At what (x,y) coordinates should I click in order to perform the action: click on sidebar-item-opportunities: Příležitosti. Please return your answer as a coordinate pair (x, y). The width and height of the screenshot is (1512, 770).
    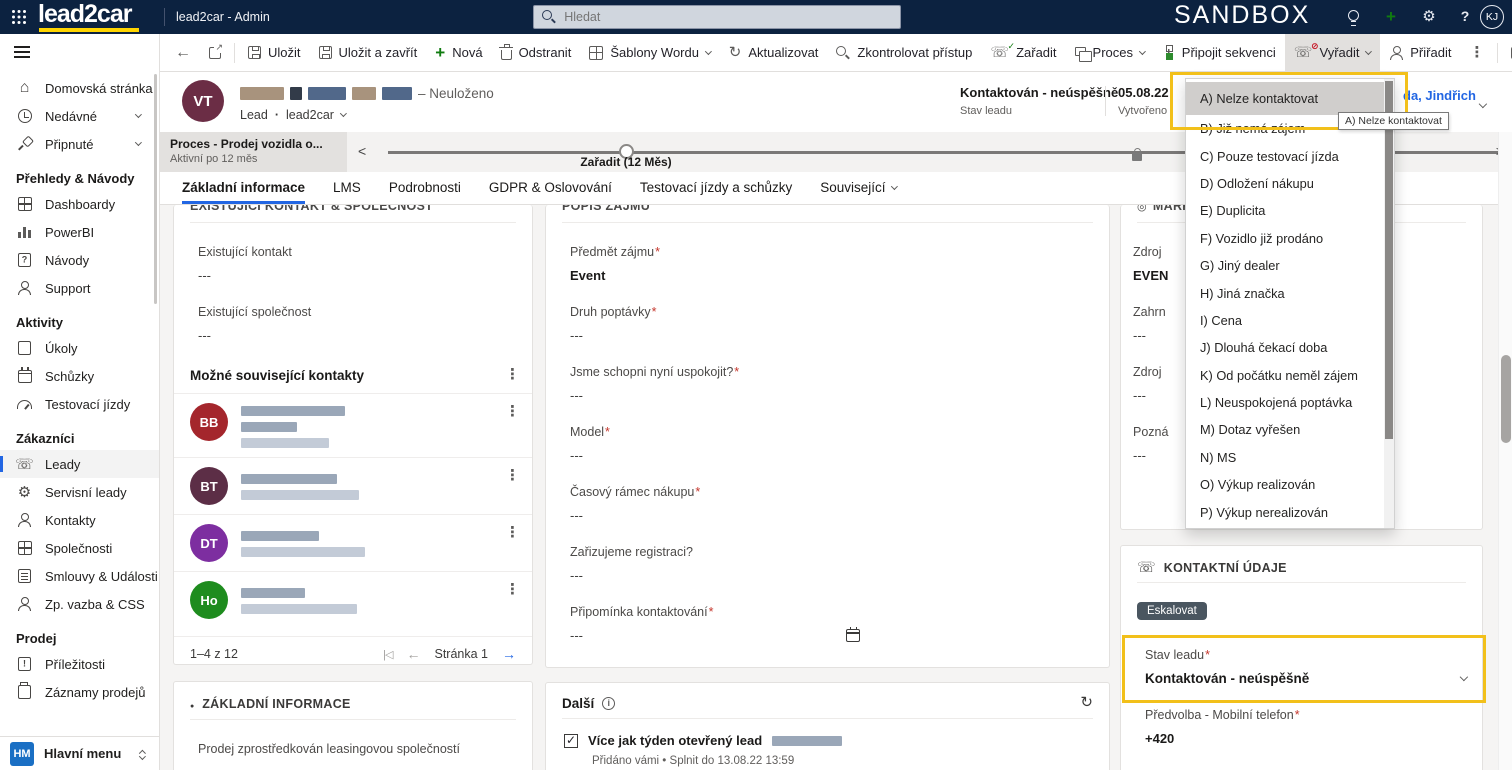
    Looking at the image, I should click on (79, 664).